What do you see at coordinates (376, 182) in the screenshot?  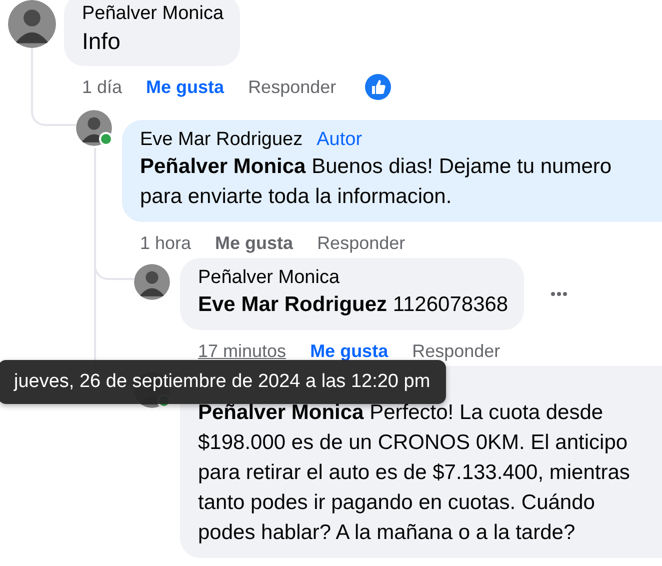 I see `comment-text: Peñalver Monica Buenos dias! Dejame tu numero para enviarte toda la informacion.` at bounding box center [376, 182].